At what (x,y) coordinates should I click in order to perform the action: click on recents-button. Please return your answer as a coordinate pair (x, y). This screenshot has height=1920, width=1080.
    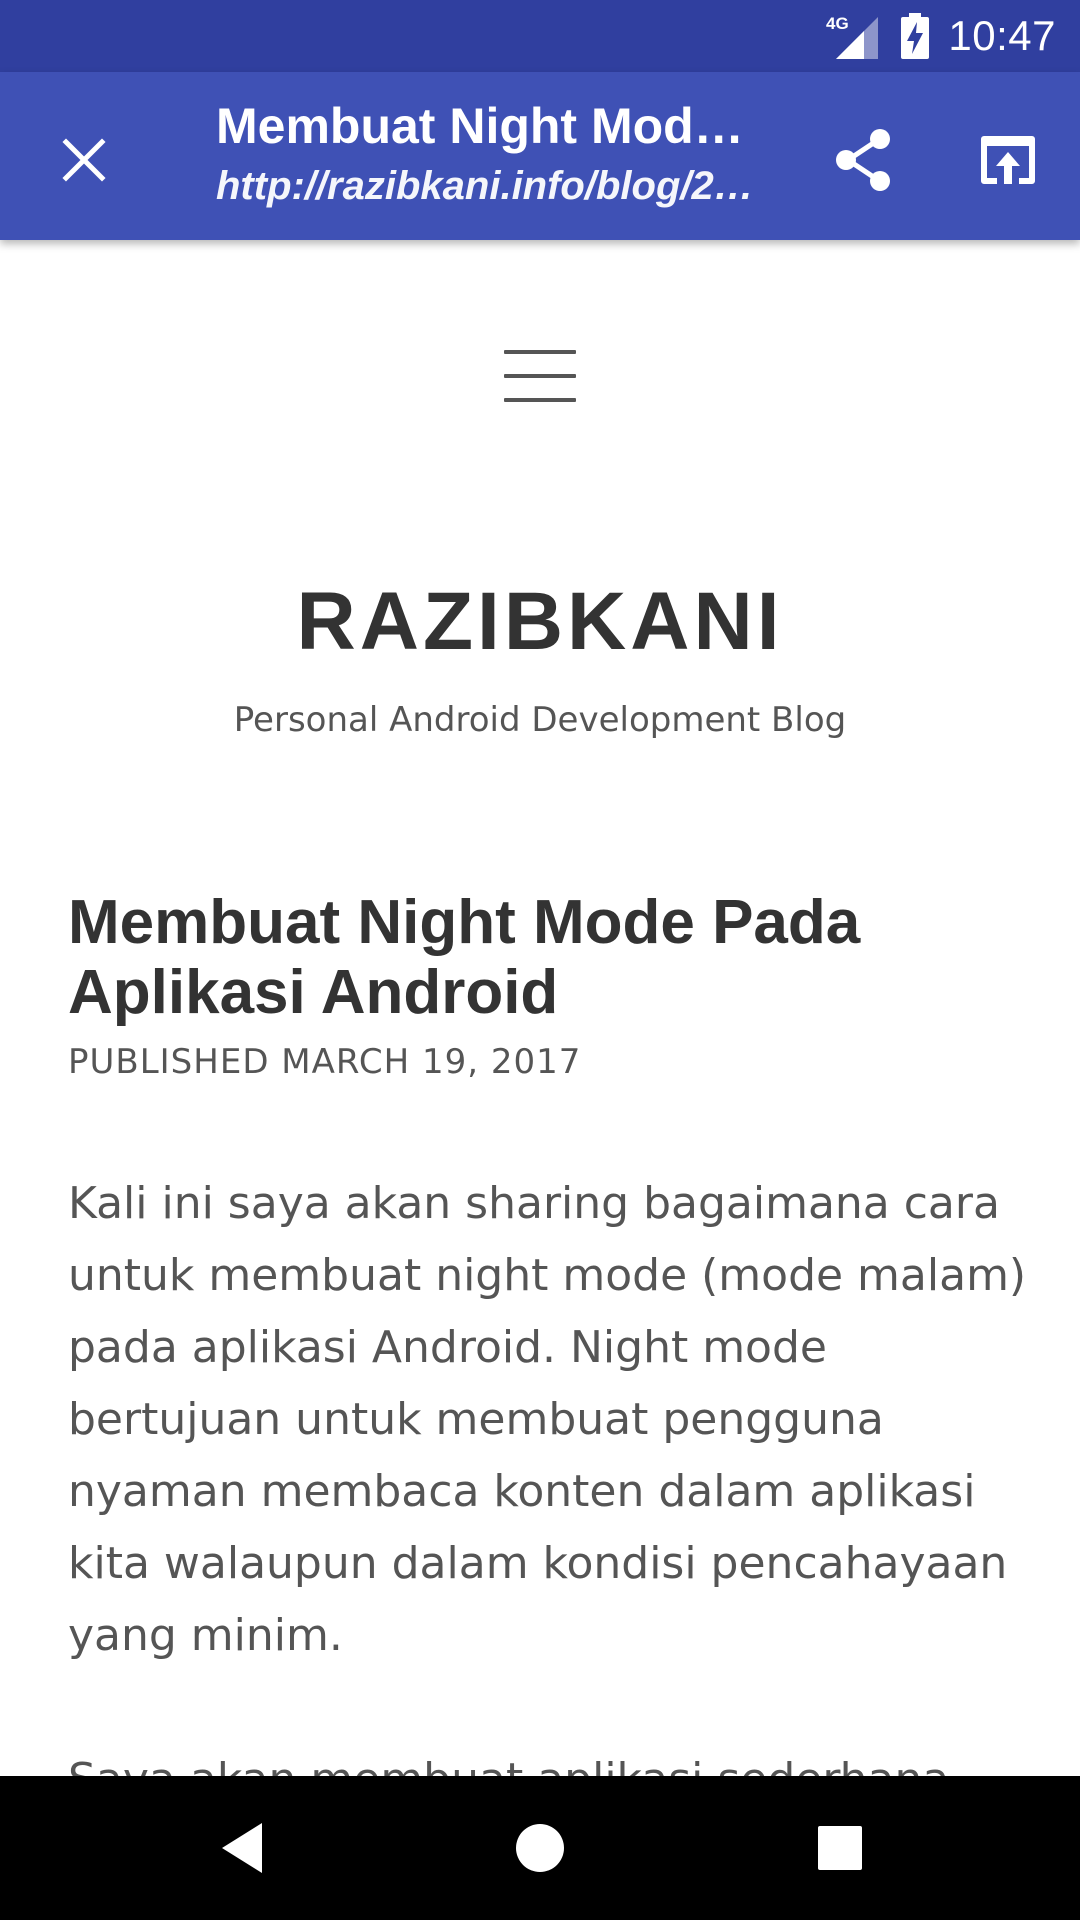
    Looking at the image, I should click on (840, 1848).